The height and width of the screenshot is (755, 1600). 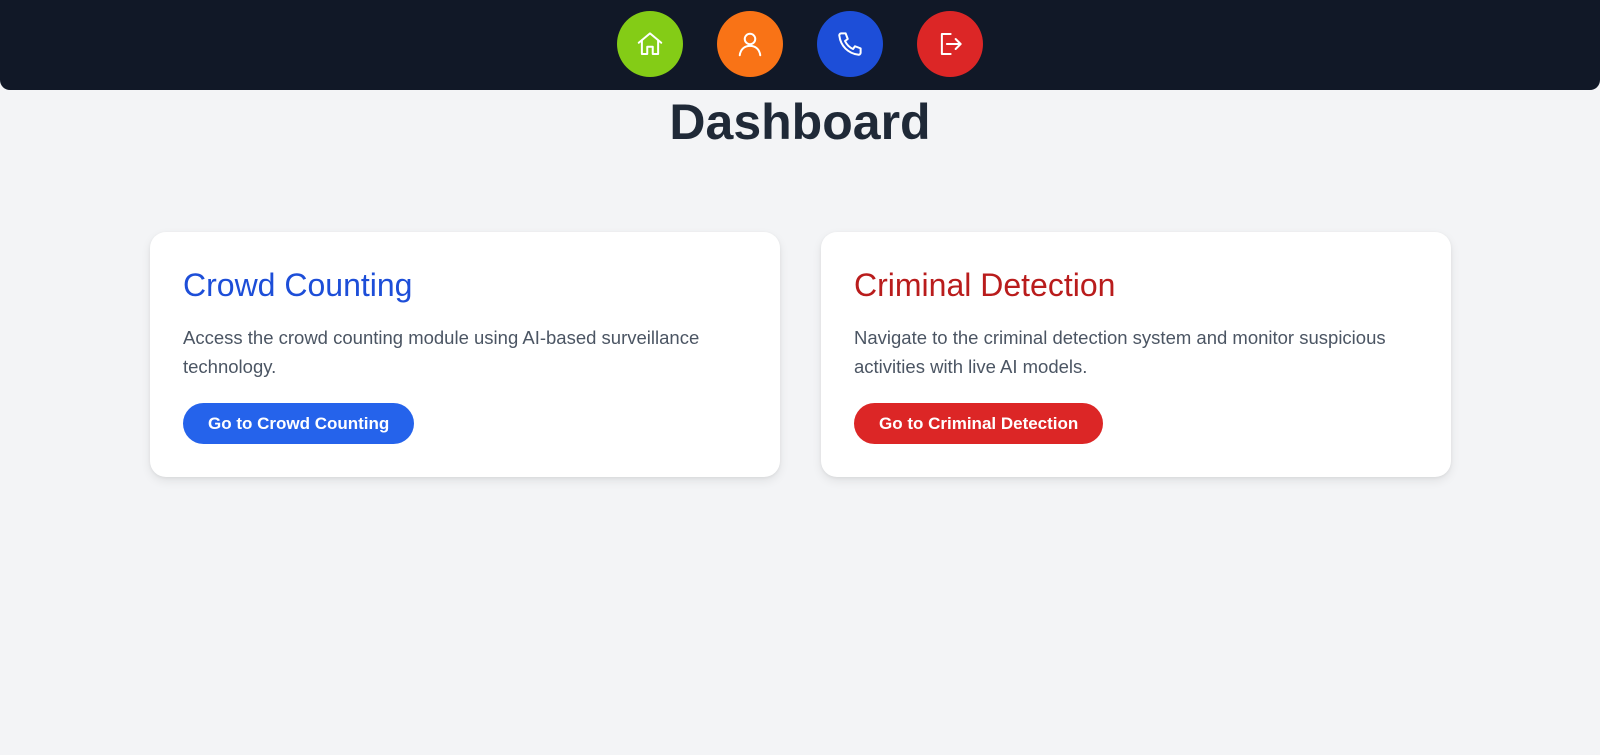 I want to click on card-title: Criminal Detection, so click(x=985, y=285).